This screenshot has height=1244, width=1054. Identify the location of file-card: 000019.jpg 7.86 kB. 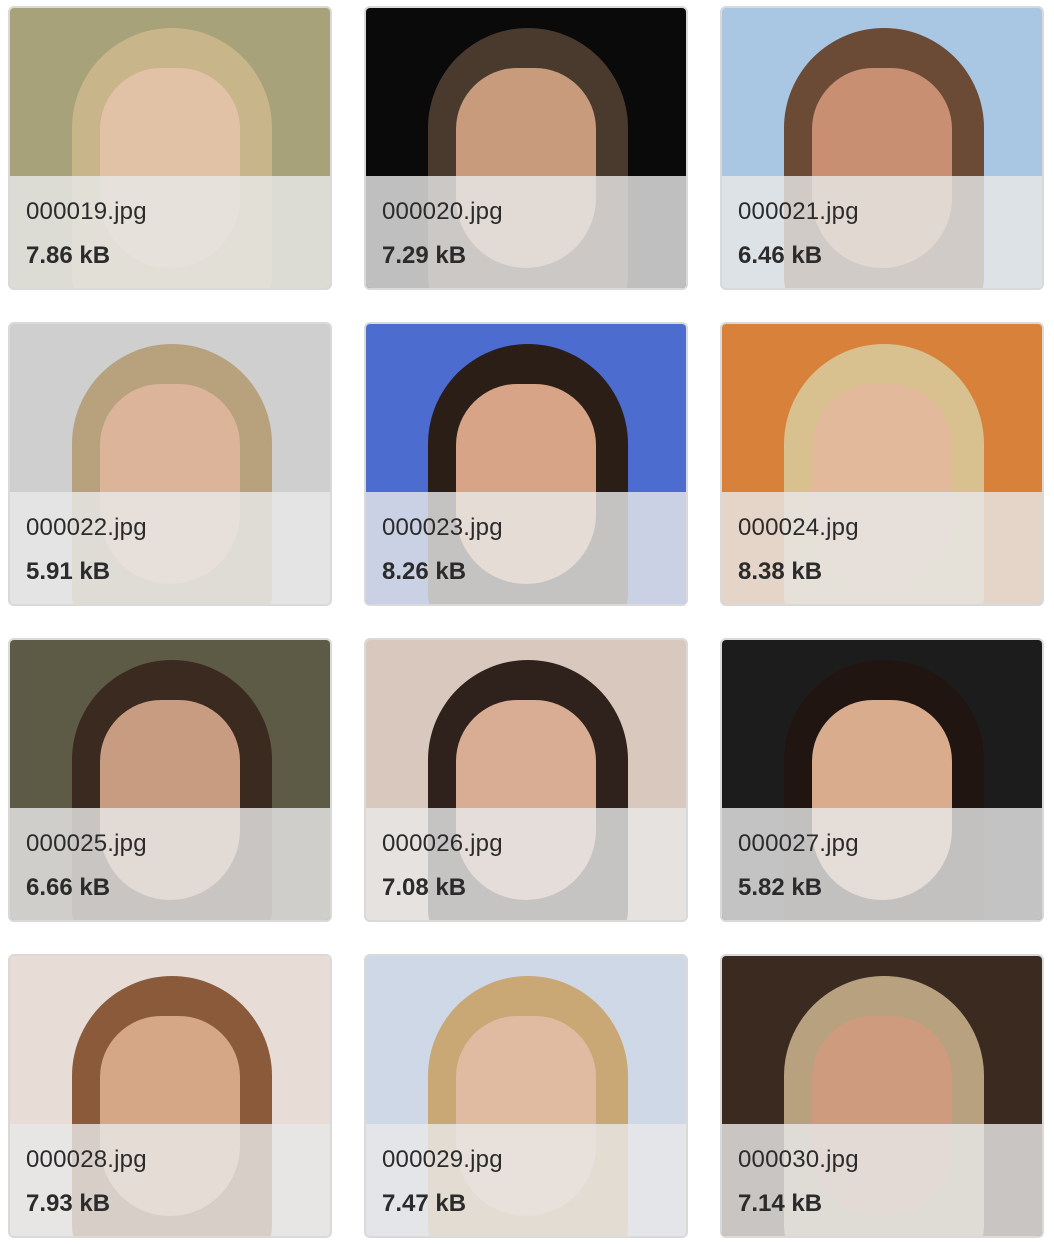
(170, 148).